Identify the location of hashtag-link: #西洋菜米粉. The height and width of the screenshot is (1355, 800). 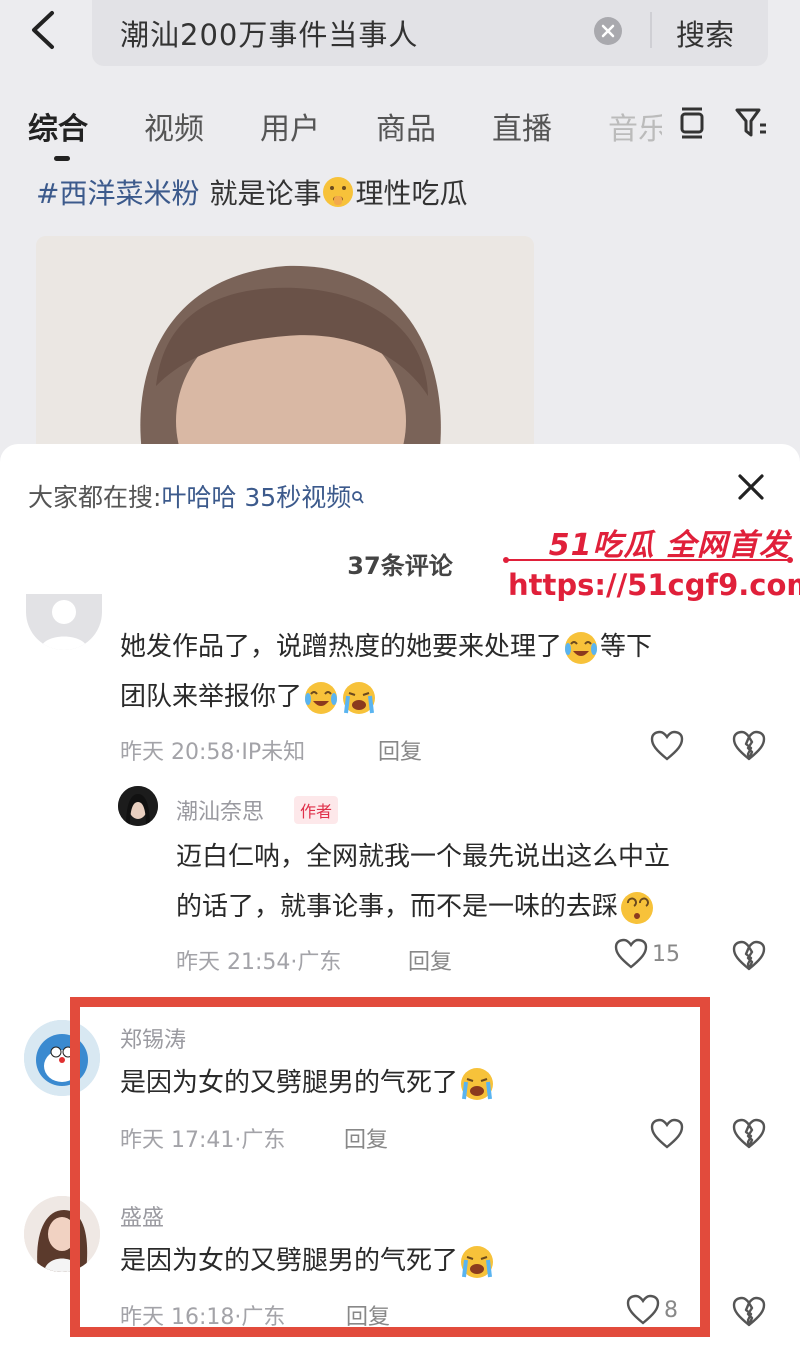
(117, 192).